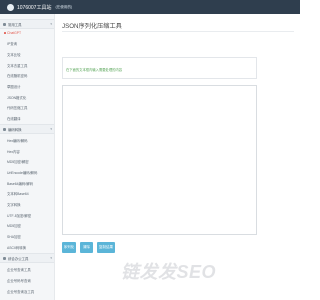 The height and width of the screenshot is (300, 320). Describe the element at coordinates (27, 129) in the screenshot. I see `sidebar-group-encoding: 编码转换 ▾` at that location.